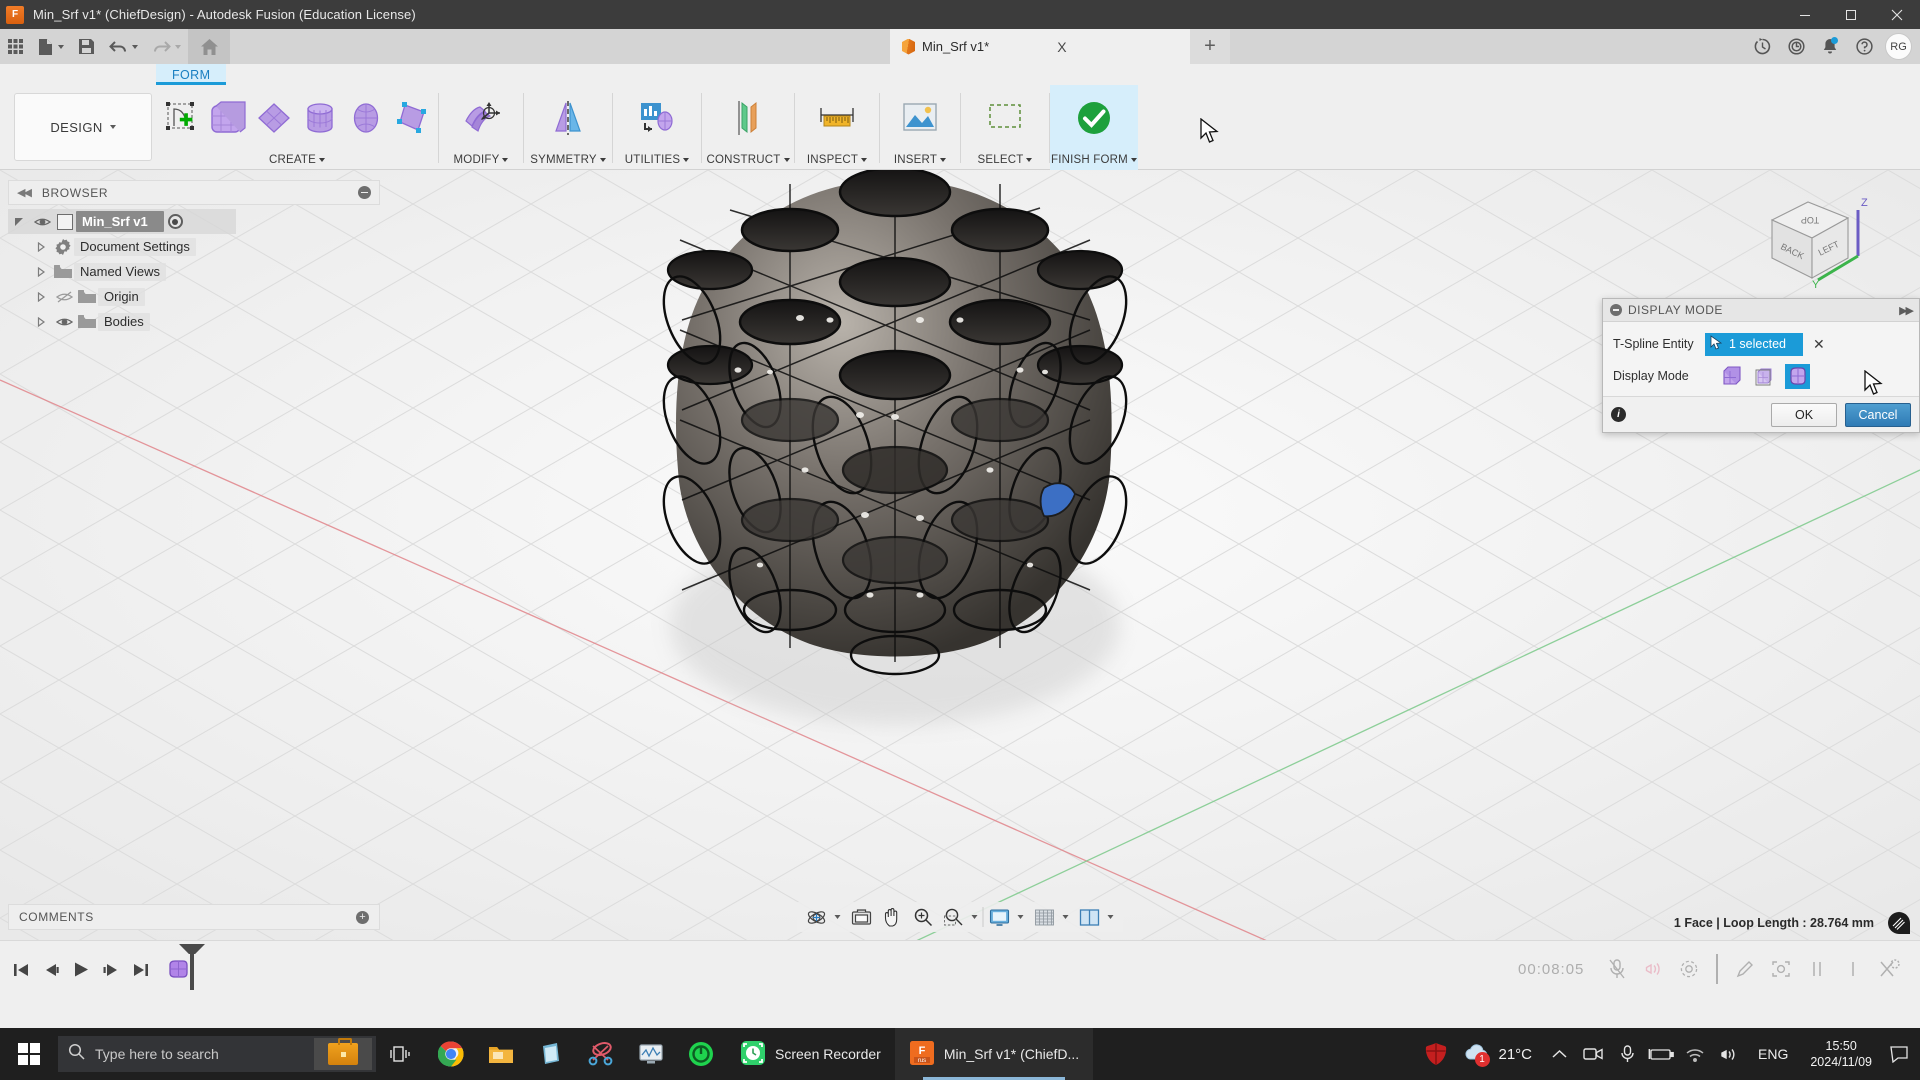 The width and height of the screenshot is (1920, 1080). What do you see at coordinates (228, 118) in the screenshot?
I see `tspline-box-icon` at bounding box center [228, 118].